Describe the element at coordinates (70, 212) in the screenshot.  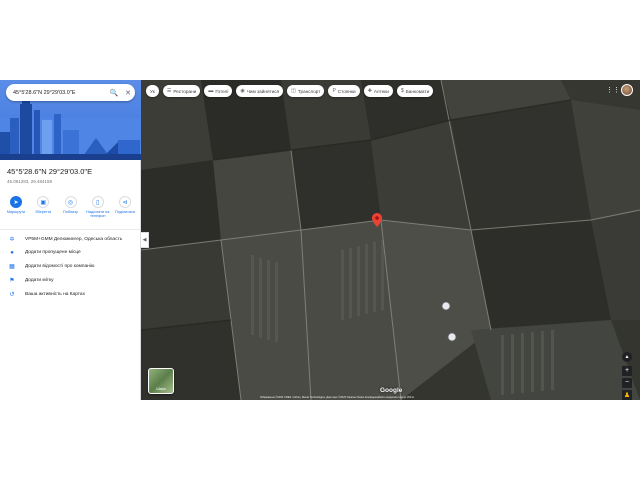
I see `nearby-label: Поблизу` at that location.